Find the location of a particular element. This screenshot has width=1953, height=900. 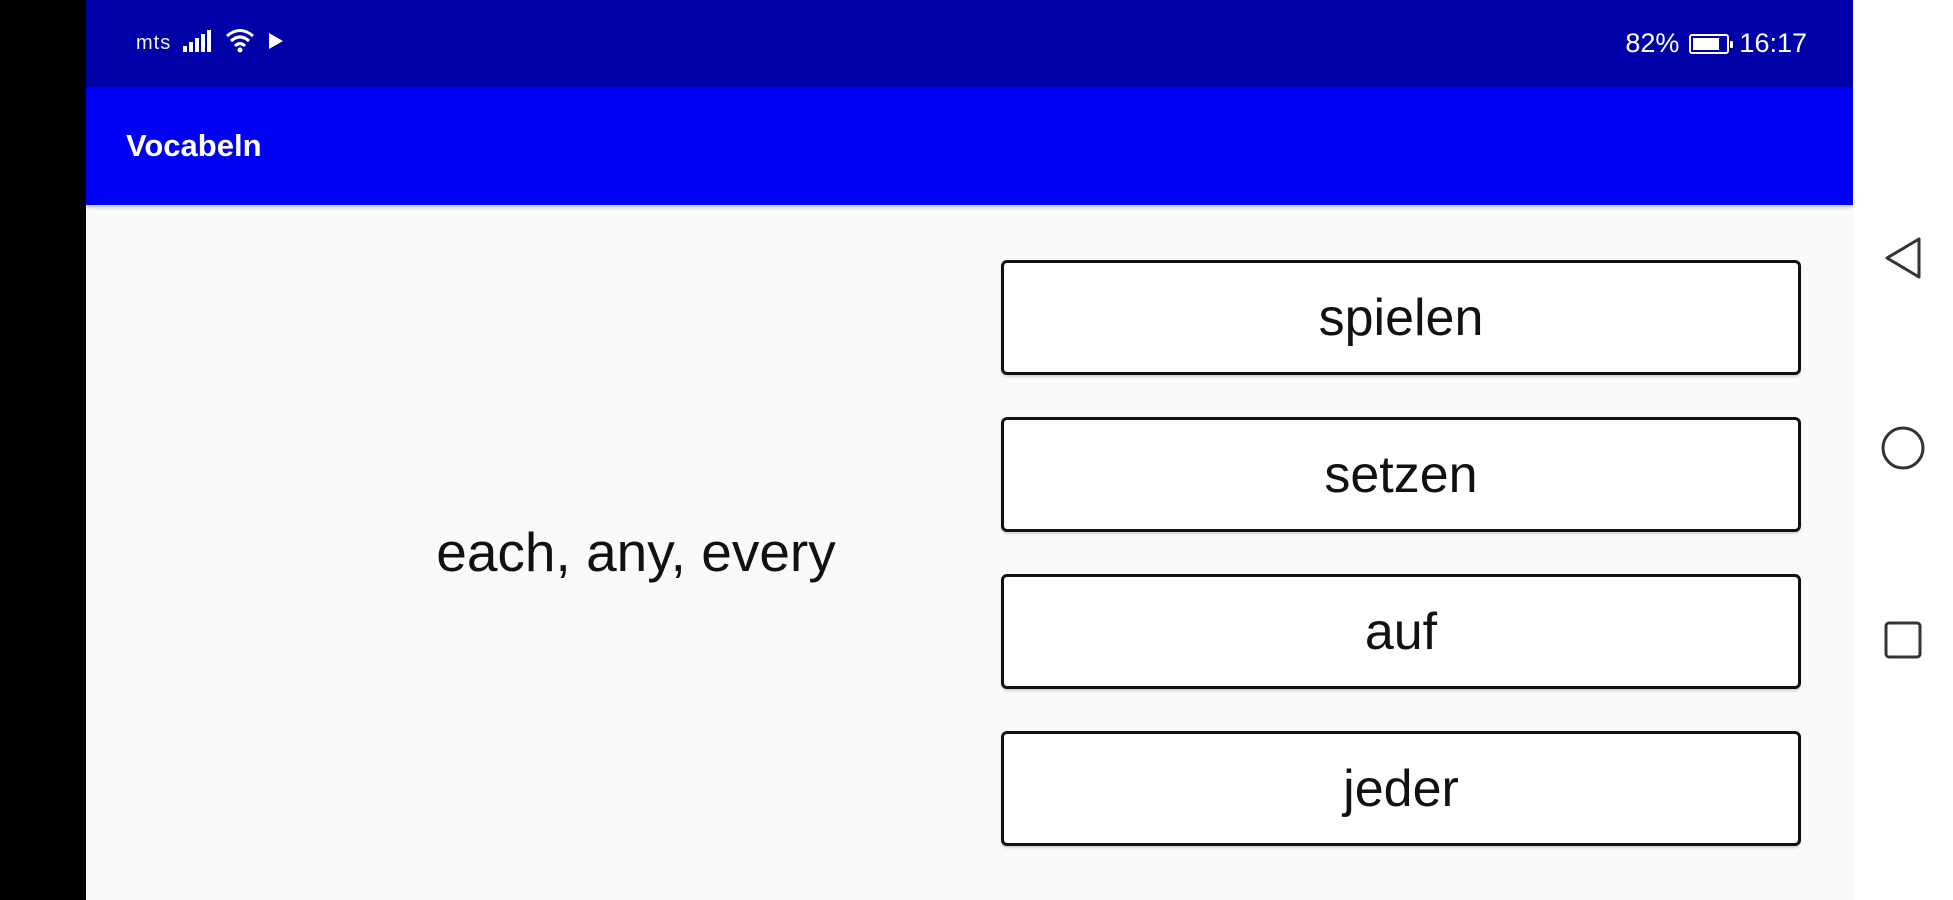

battery-percent: 82% is located at coordinates (1652, 43).